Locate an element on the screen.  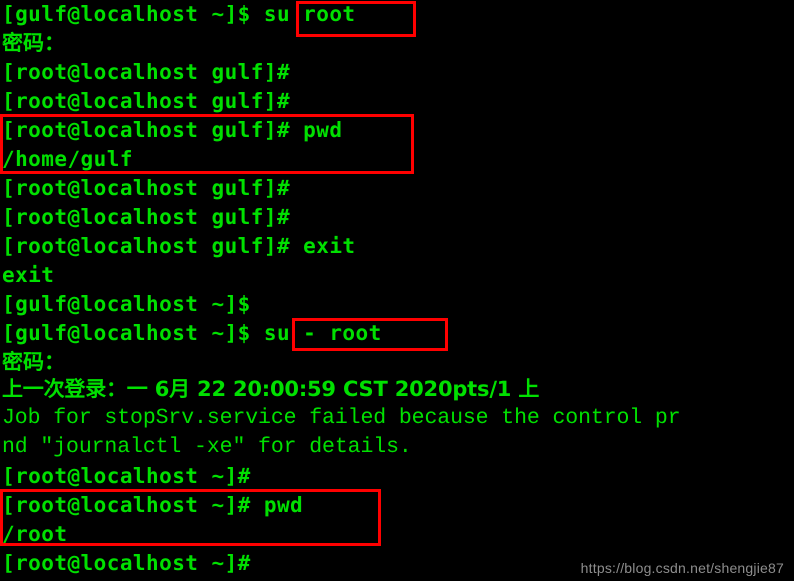
terminal-line: exit is located at coordinates (28, 275).